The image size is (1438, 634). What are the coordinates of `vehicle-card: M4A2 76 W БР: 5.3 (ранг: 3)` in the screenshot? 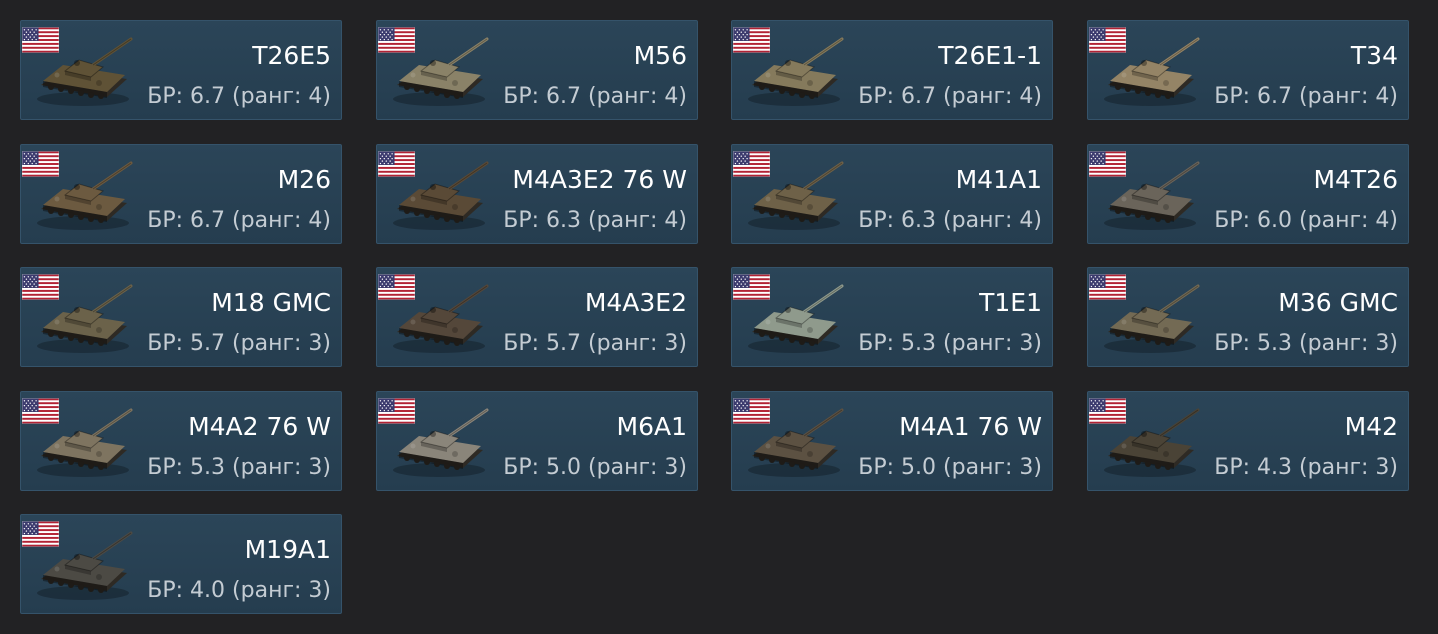 It's located at (181, 441).